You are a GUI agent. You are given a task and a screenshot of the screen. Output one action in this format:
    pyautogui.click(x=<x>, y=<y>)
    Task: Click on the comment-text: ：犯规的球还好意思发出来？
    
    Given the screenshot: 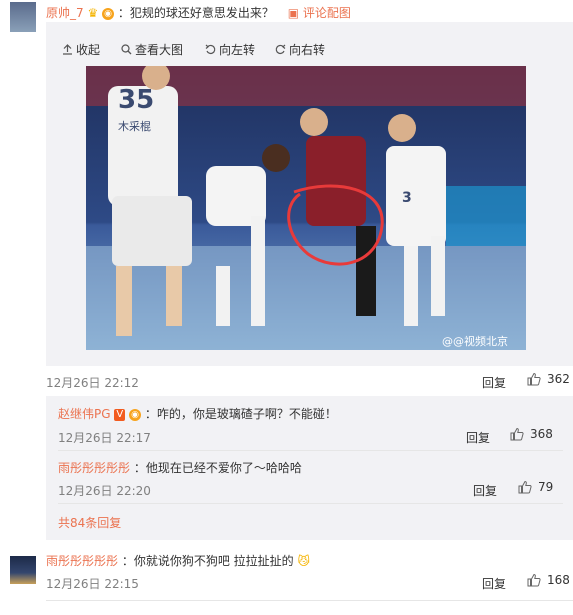 What is the action you would take?
    pyautogui.click(x=195, y=13)
    